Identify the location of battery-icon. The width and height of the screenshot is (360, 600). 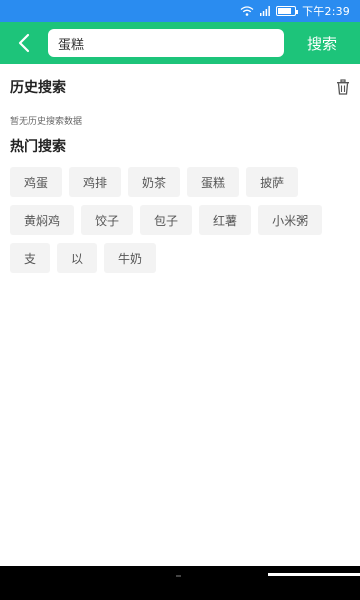
(287, 11).